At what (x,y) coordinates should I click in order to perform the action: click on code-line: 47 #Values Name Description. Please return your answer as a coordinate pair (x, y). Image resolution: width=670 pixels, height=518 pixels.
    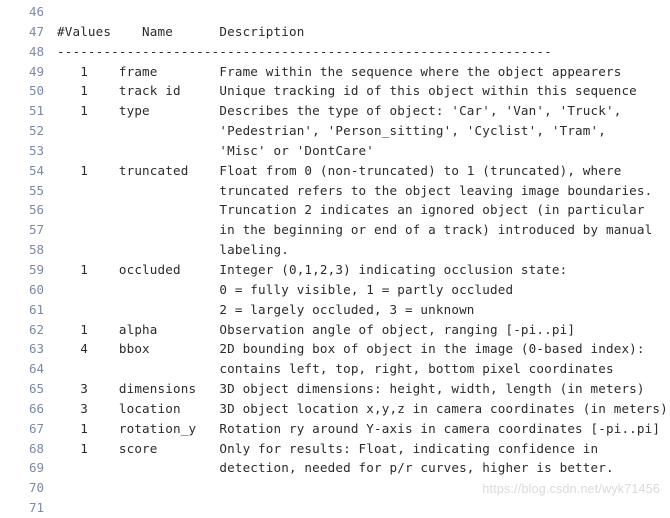
    Looking at the image, I should click on (335, 32).